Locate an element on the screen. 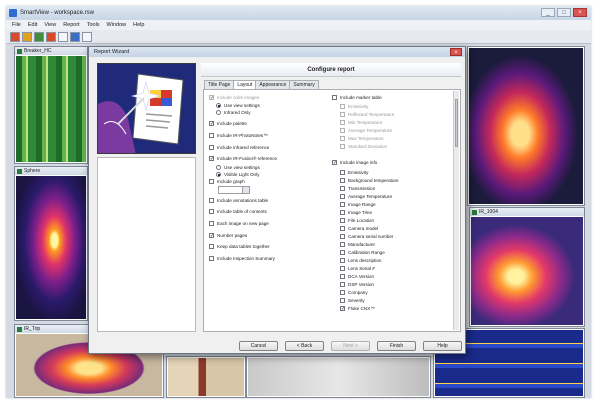  marker-option-average-temp: Average Temperature is located at coordinates (366, 130).